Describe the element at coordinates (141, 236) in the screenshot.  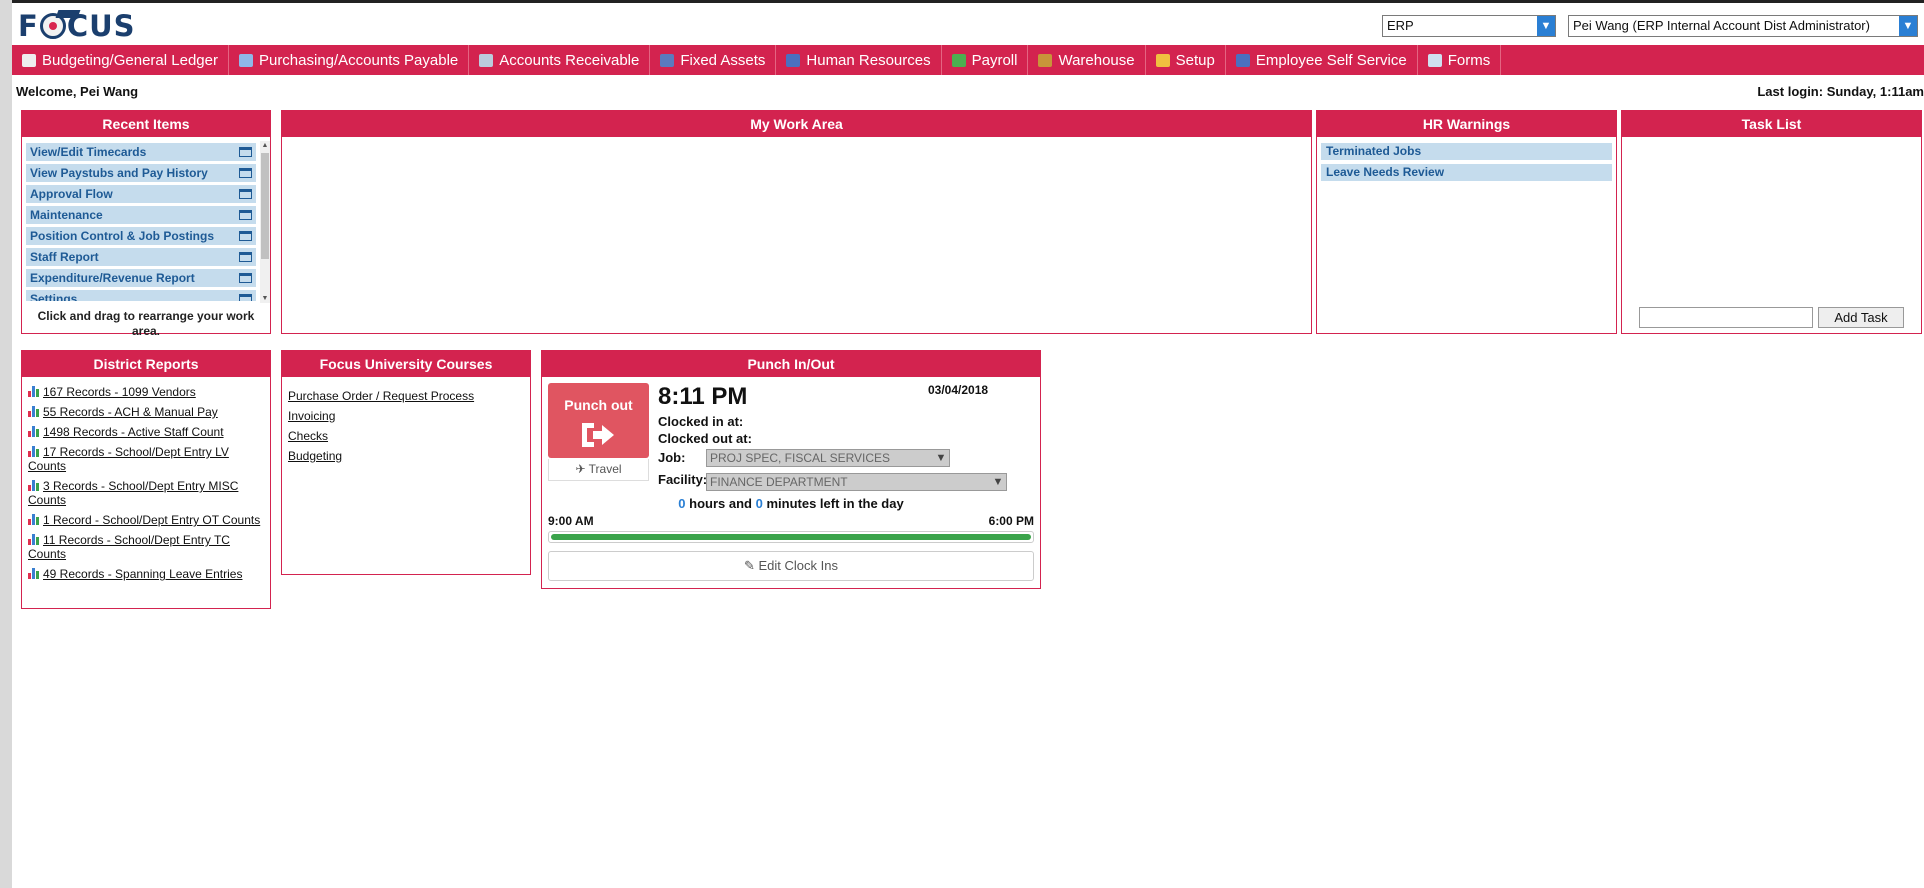
I see `recent-item: Position Control & Job Postings` at that location.